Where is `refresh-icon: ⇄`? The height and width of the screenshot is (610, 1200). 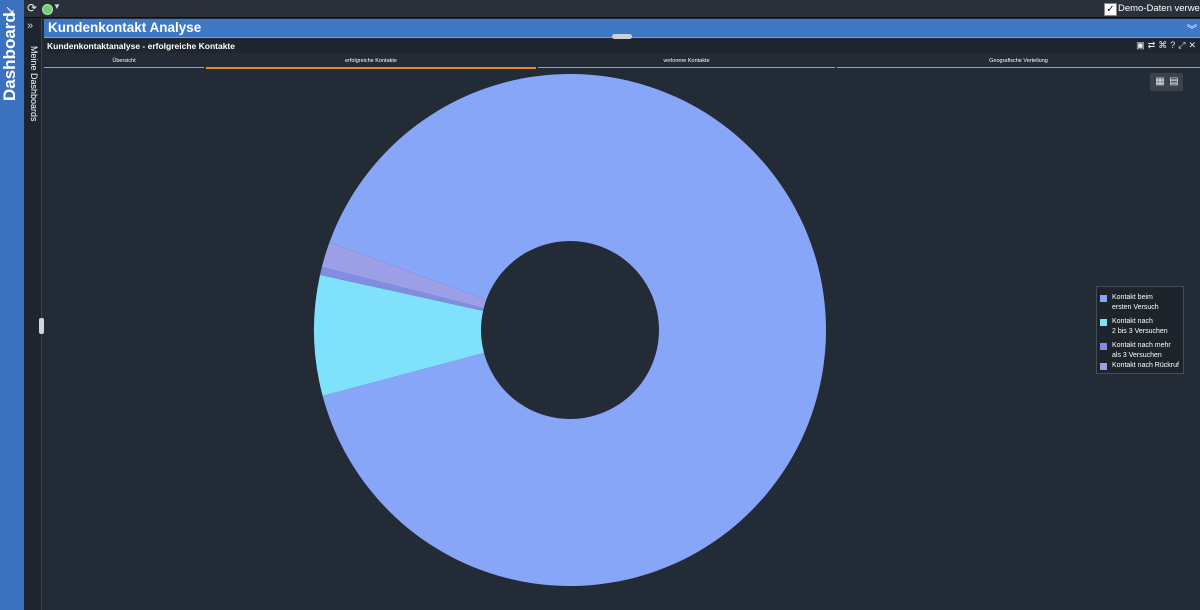 refresh-icon: ⇄ is located at coordinates (1152, 45).